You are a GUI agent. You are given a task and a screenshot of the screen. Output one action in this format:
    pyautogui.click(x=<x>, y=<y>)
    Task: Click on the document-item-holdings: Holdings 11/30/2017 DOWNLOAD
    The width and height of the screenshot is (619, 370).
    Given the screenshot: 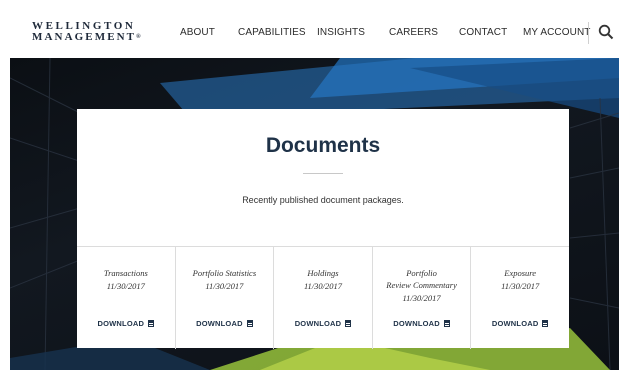 What is the action you would take?
    pyautogui.click(x=323, y=298)
    